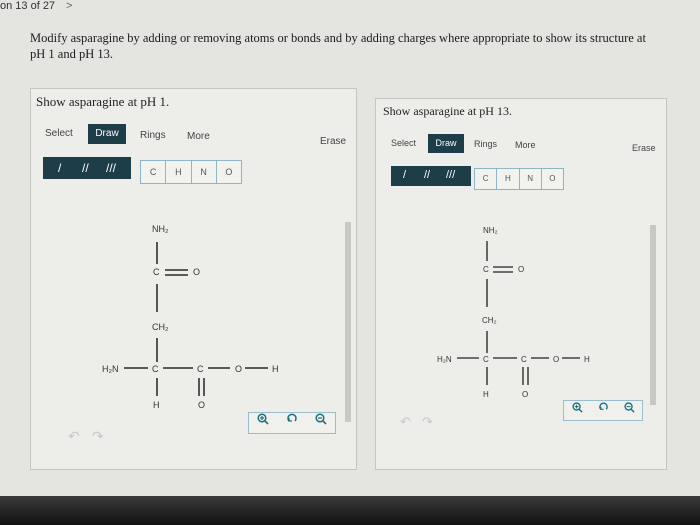 This screenshot has width=700, height=525. What do you see at coordinates (85, 168) in the screenshot?
I see `left-double-bond-button: //` at bounding box center [85, 168].